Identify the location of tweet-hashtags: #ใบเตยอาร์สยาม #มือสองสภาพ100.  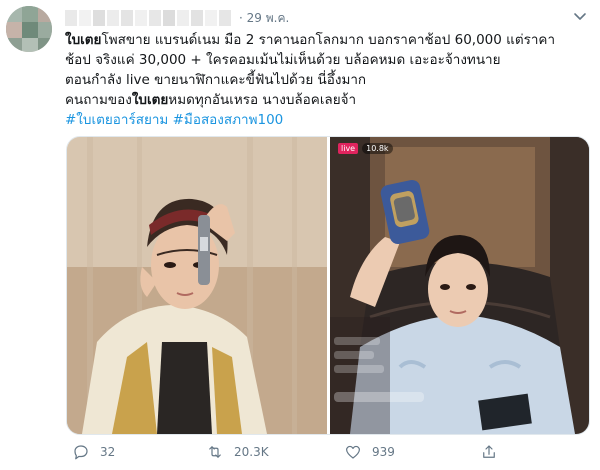
(325, 120).